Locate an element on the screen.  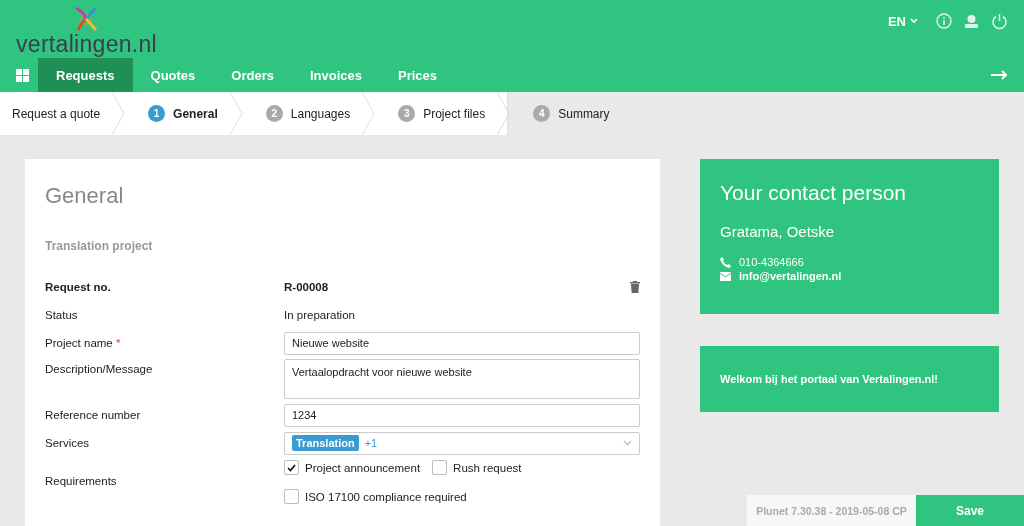
section-heading: Translation project is located at coordinates (99, 246).